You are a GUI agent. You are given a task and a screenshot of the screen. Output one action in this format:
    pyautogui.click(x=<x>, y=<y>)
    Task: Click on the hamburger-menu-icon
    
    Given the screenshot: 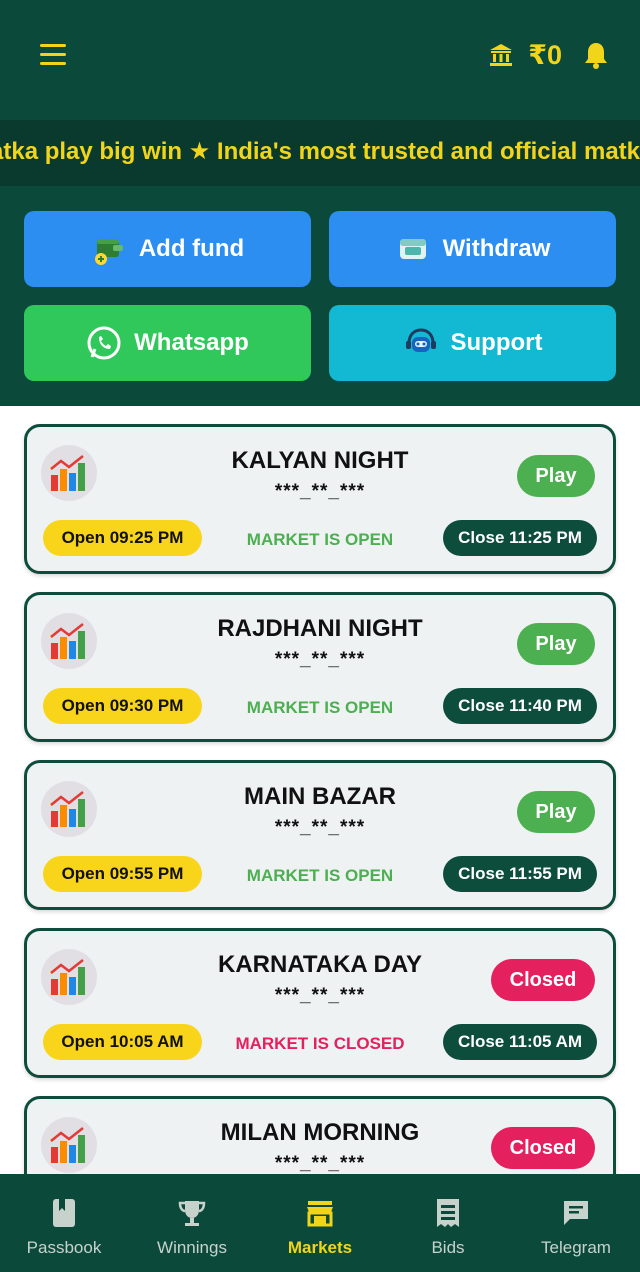 What is the action you would take?
    pyautogui.click(x=53, y=55)
    